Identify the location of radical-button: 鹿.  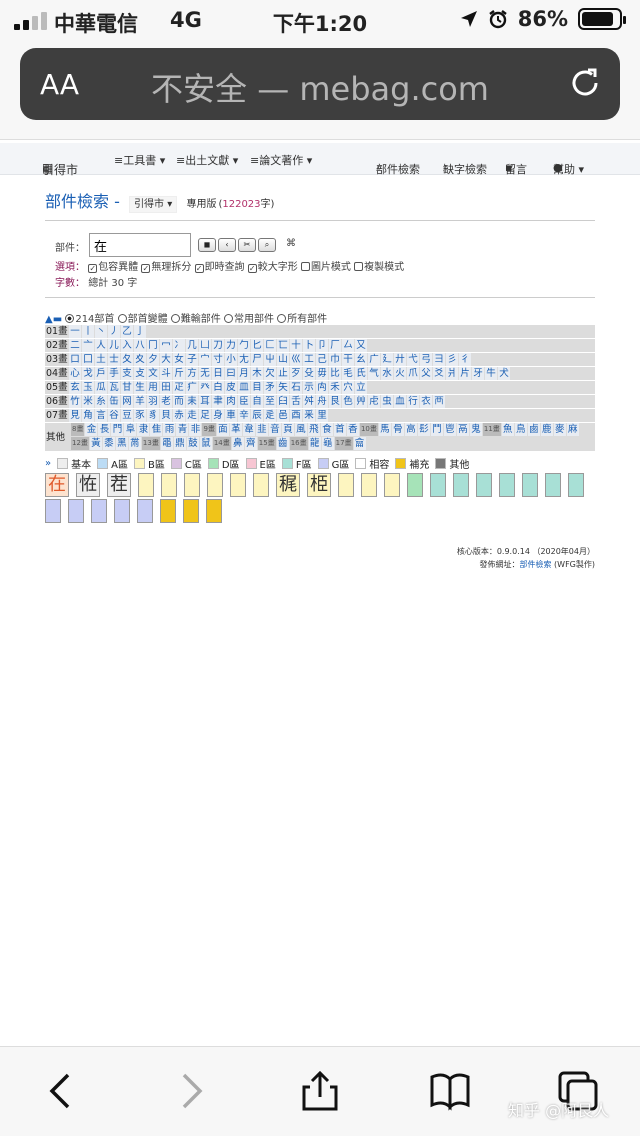
(546, 429).